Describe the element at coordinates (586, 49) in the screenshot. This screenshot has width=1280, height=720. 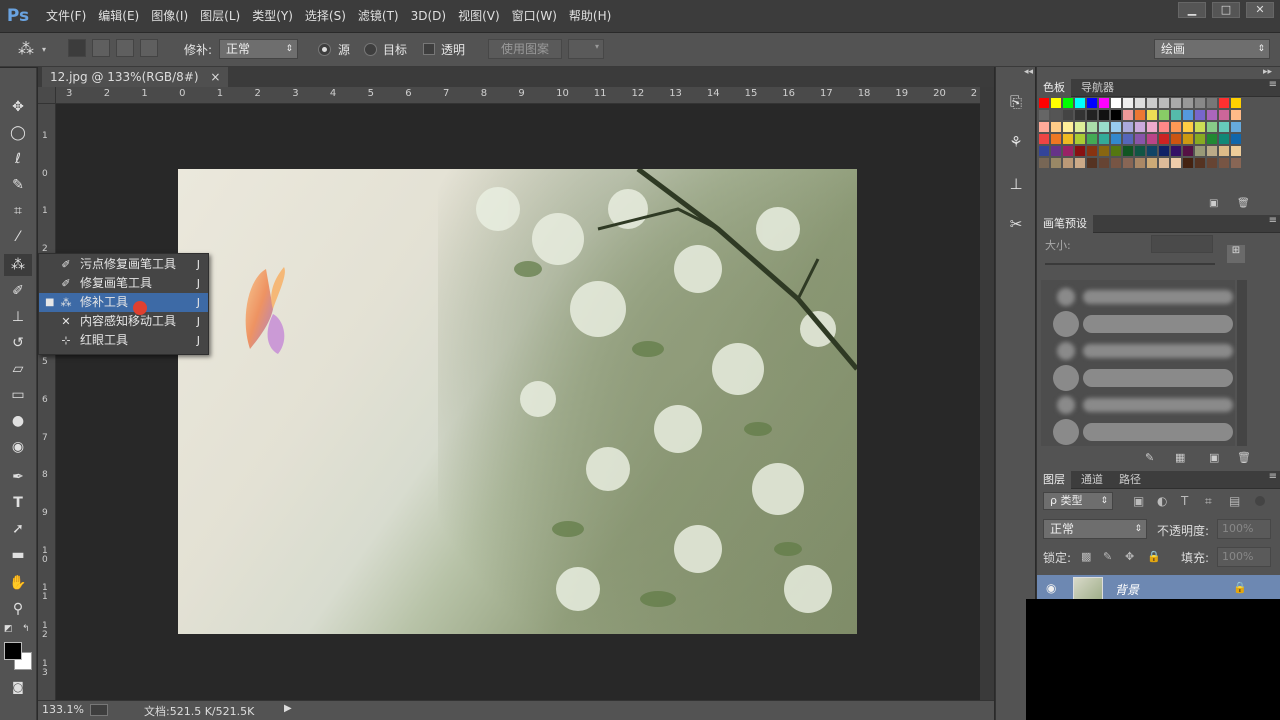
I see `pattern-picker: ▾` at that location.